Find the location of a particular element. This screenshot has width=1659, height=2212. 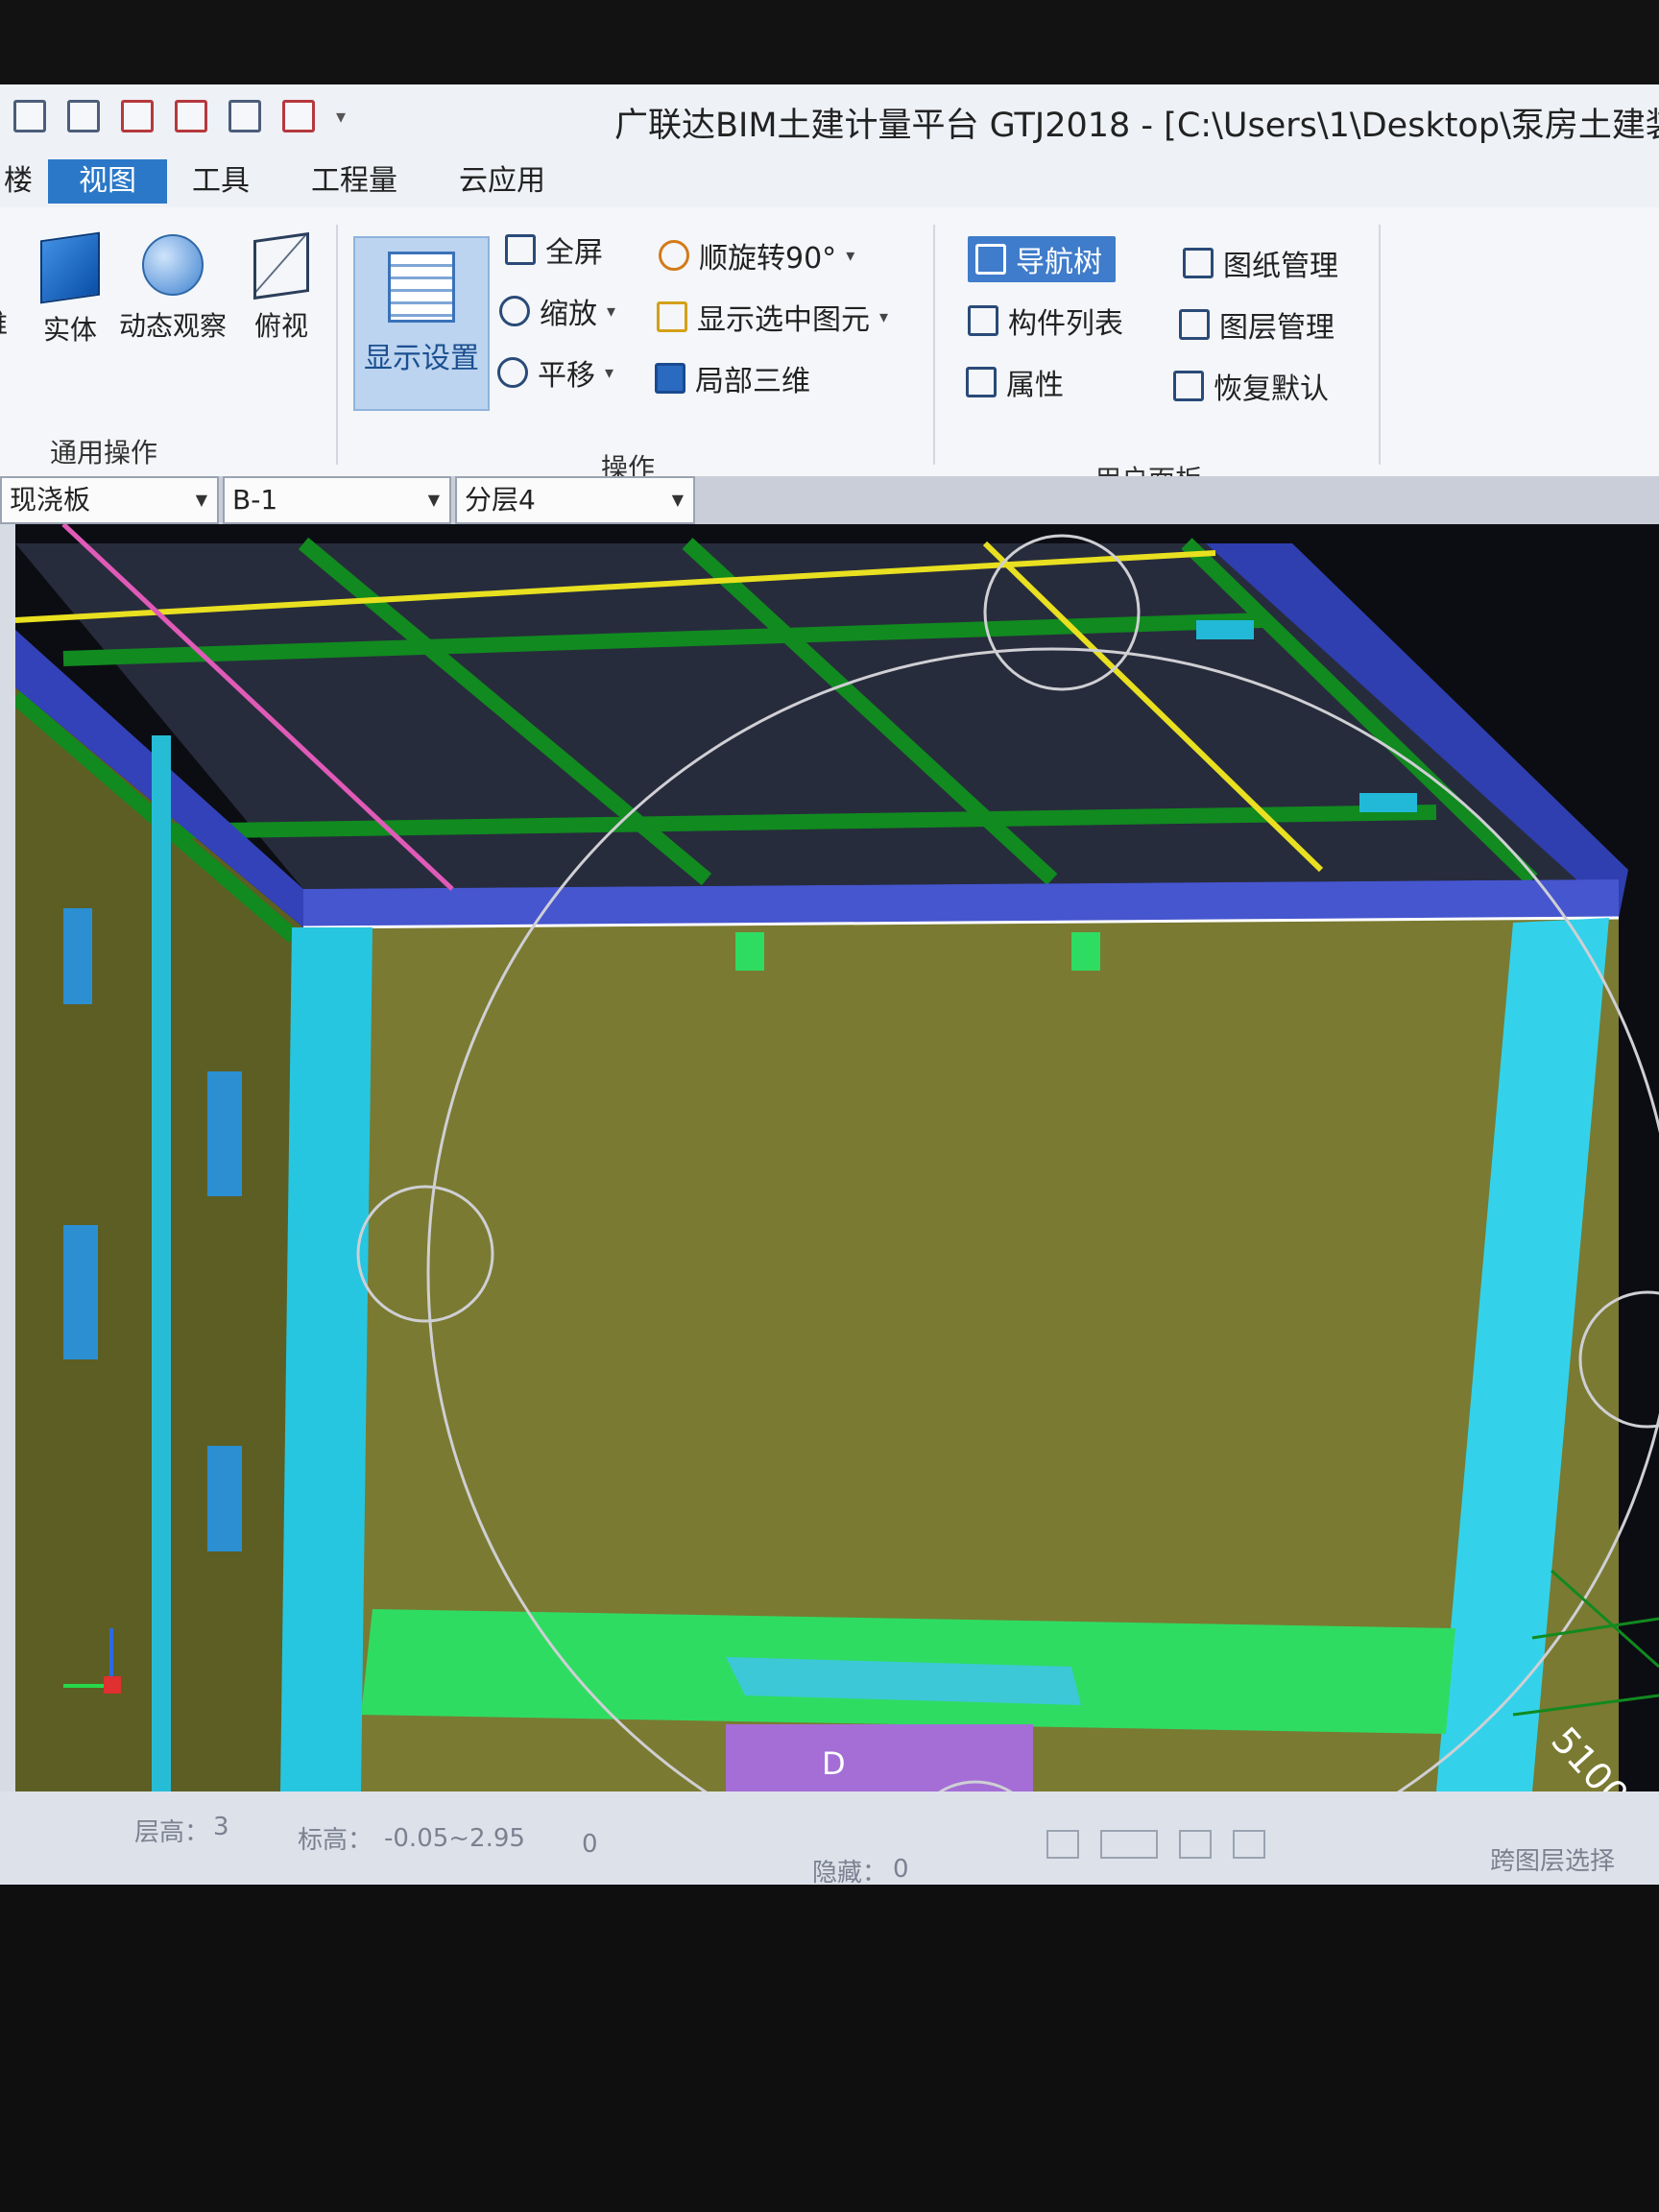

section-cut-label: 维 is located at coordinates (4, 323).